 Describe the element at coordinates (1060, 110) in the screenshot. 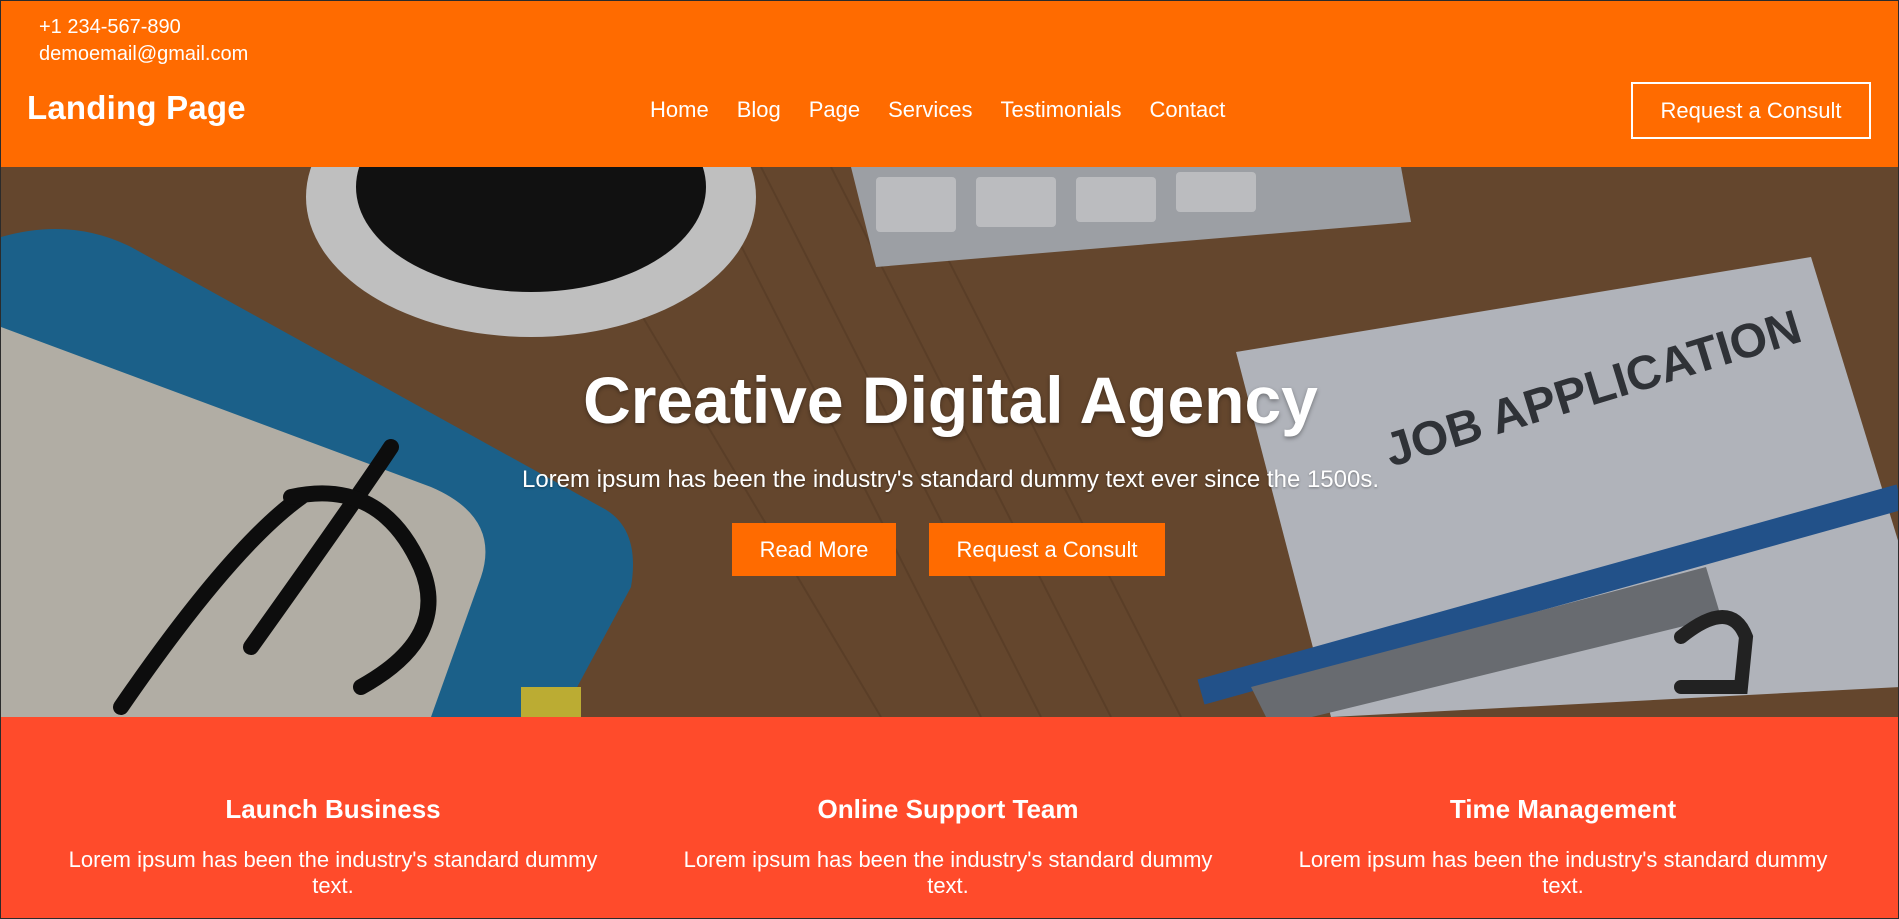

I see `nav-testimonials: Testimonials` at that location.